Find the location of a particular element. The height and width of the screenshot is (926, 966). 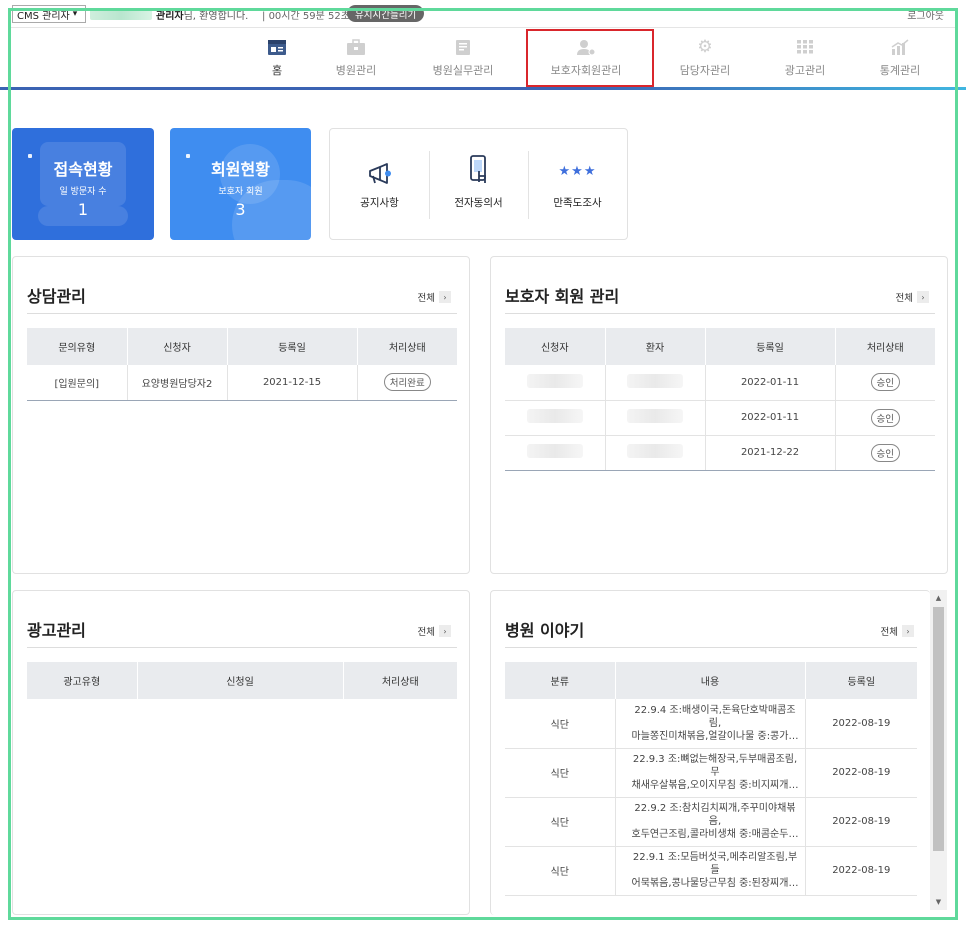

col-inquiry-type: 문의유형 is located at coordinates (77, 346).